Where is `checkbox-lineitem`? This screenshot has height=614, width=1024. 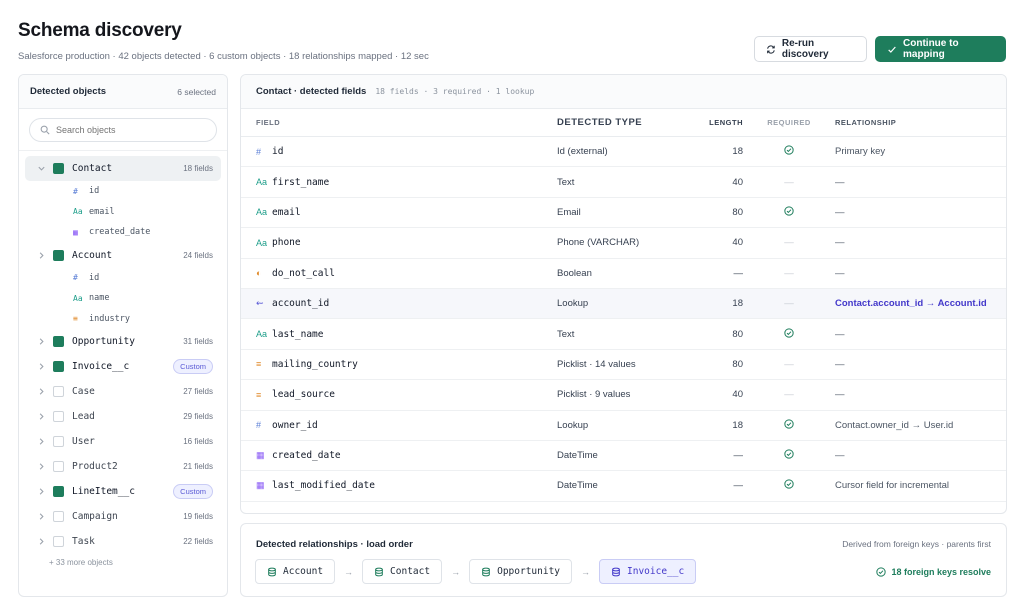 checkbox-lineitem is located at coordinates (58, 491).